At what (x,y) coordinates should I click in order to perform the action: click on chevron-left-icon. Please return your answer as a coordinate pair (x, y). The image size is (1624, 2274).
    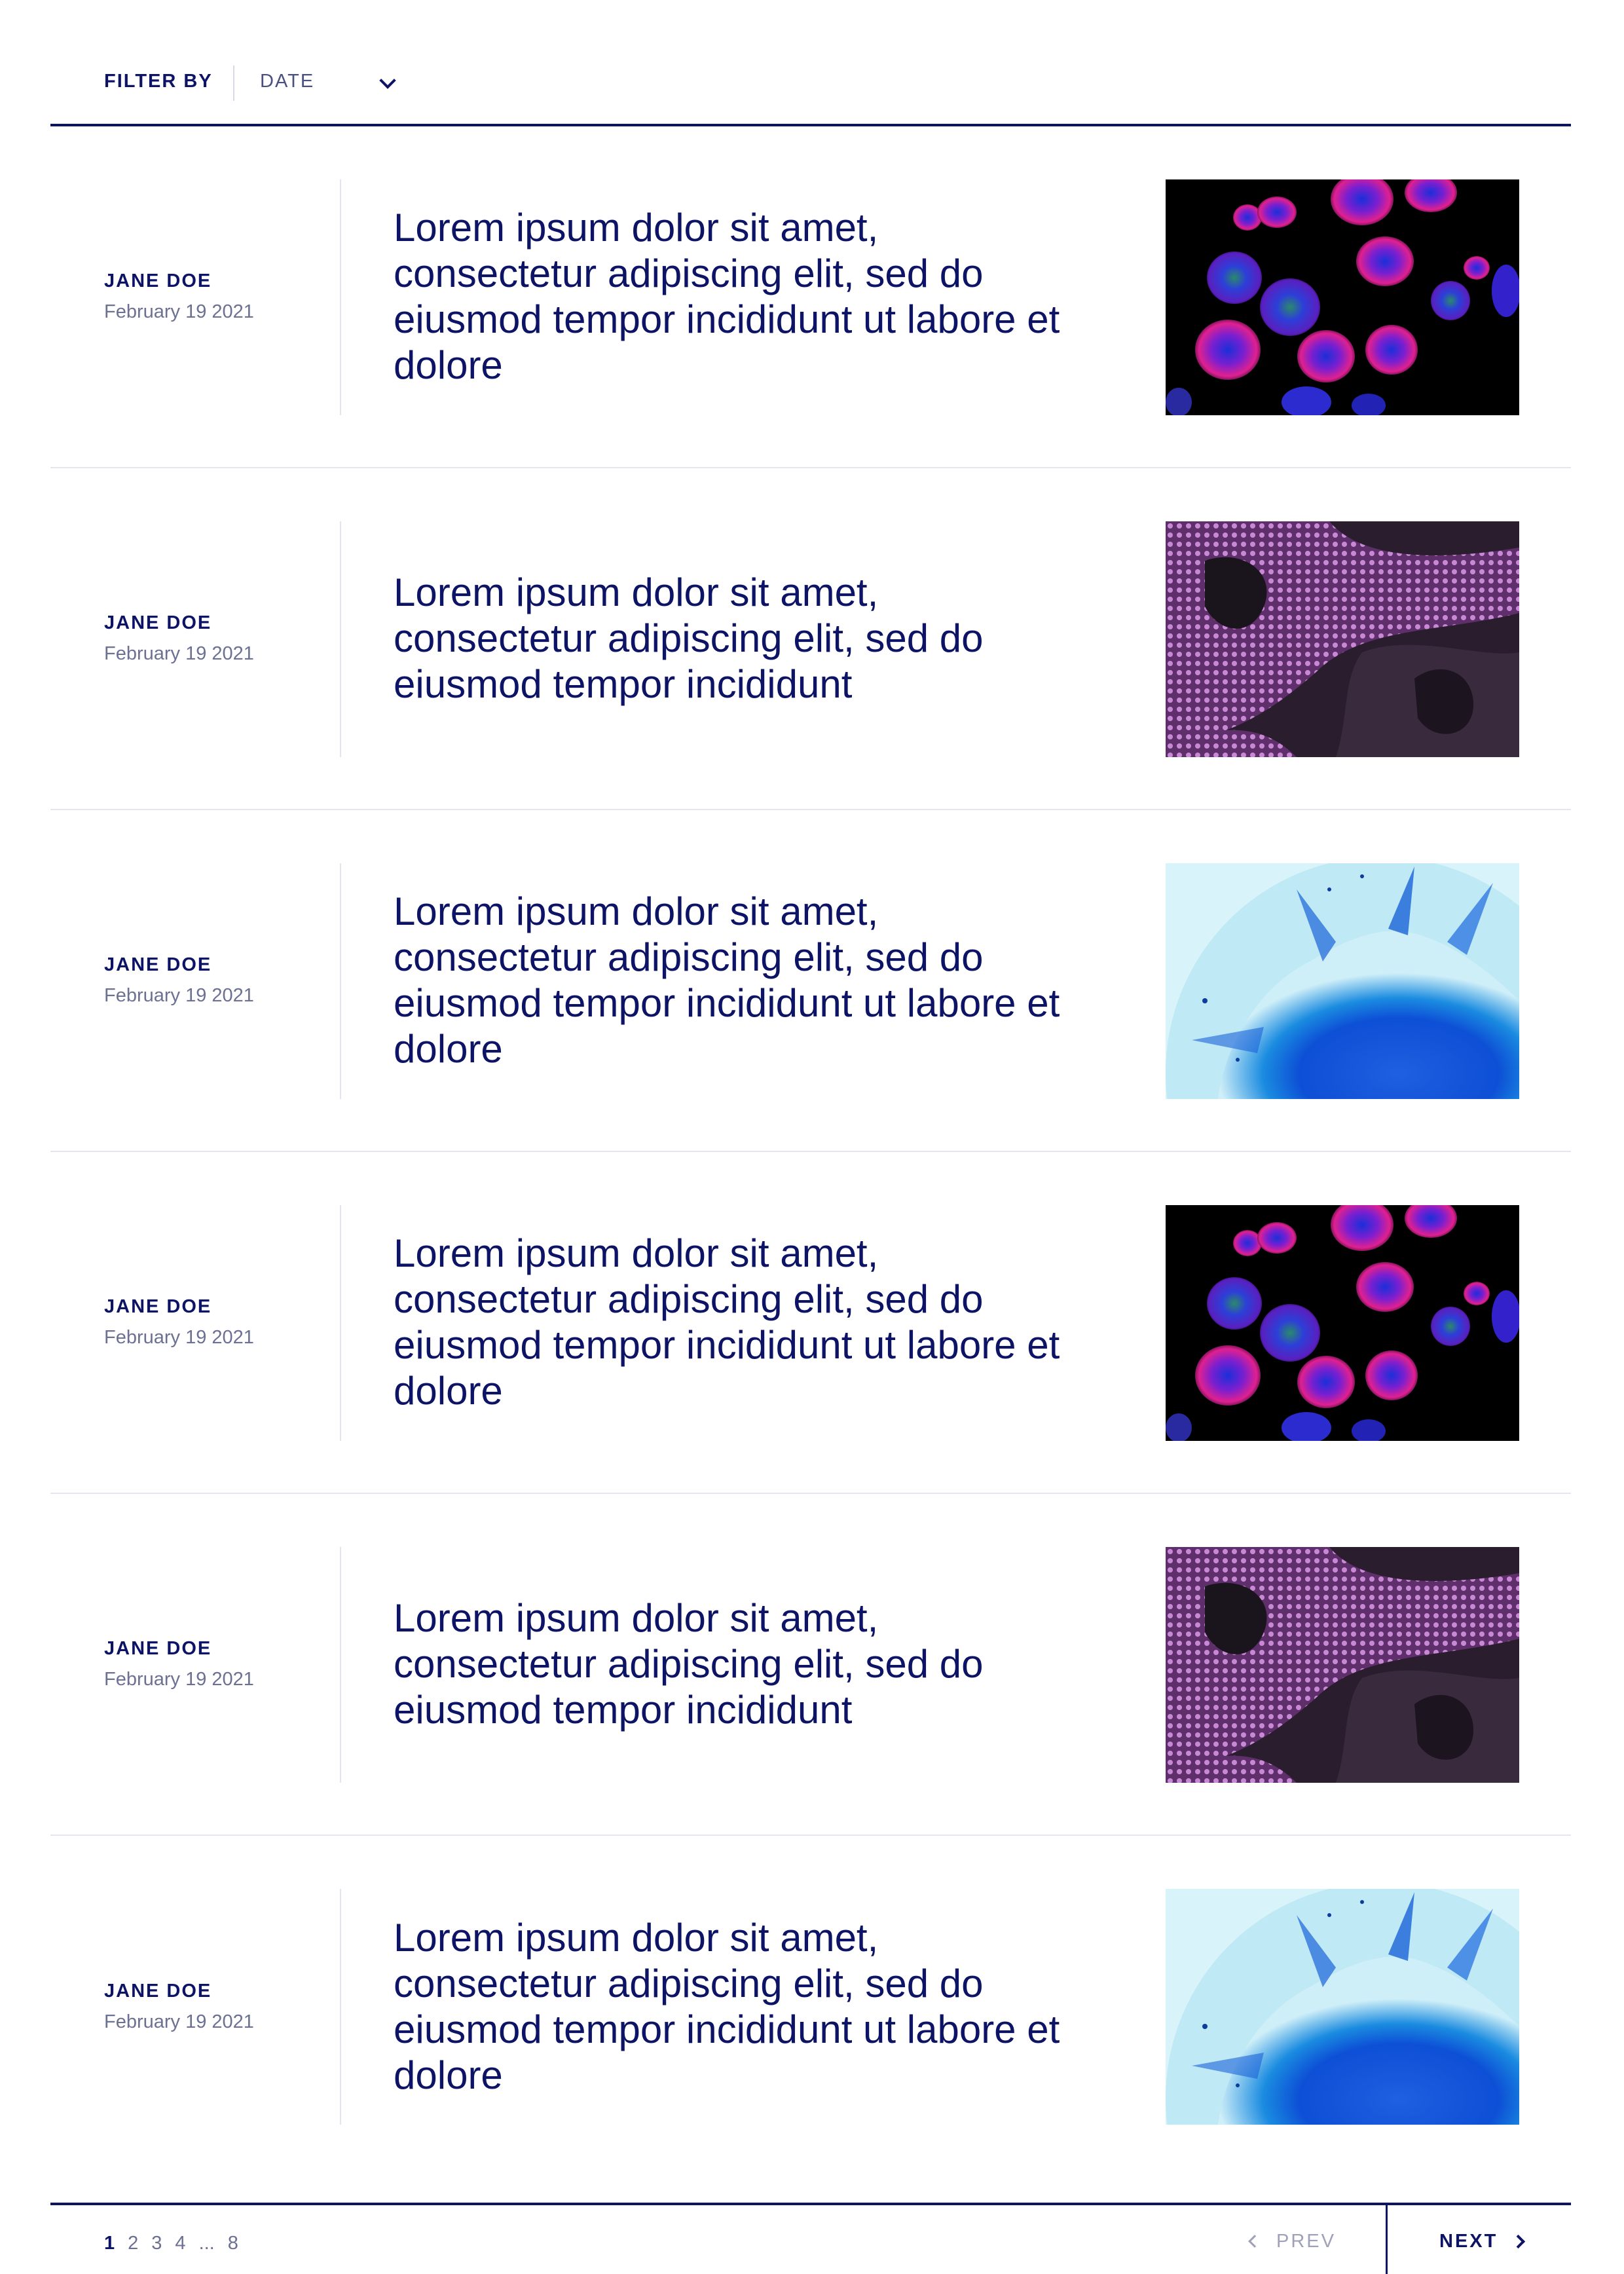
    Looking at the image, I should click on (1254, 2241).